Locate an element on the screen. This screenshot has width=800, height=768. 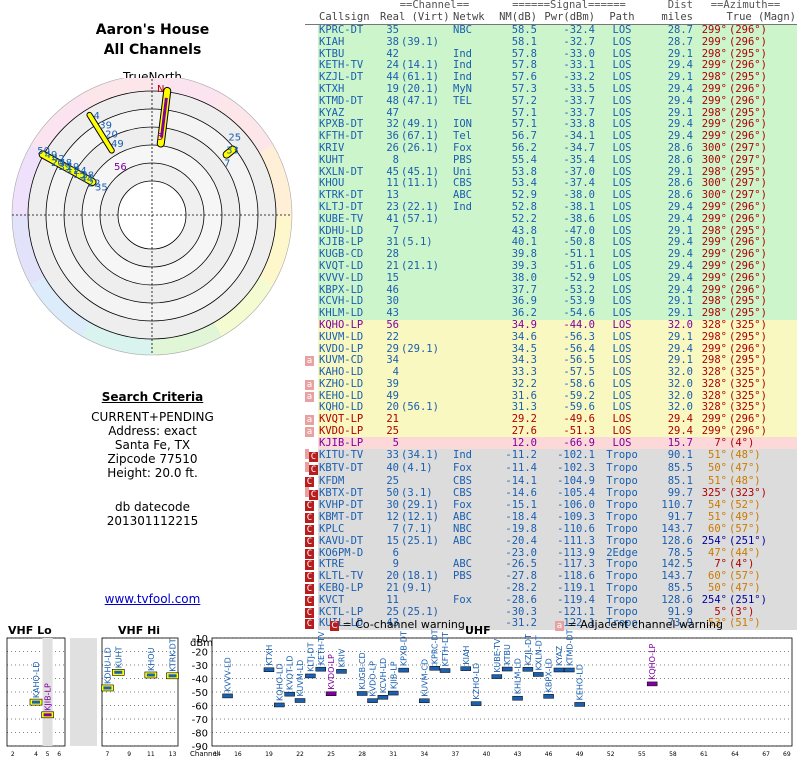
cell-virt is located at coordinates (426, 360).